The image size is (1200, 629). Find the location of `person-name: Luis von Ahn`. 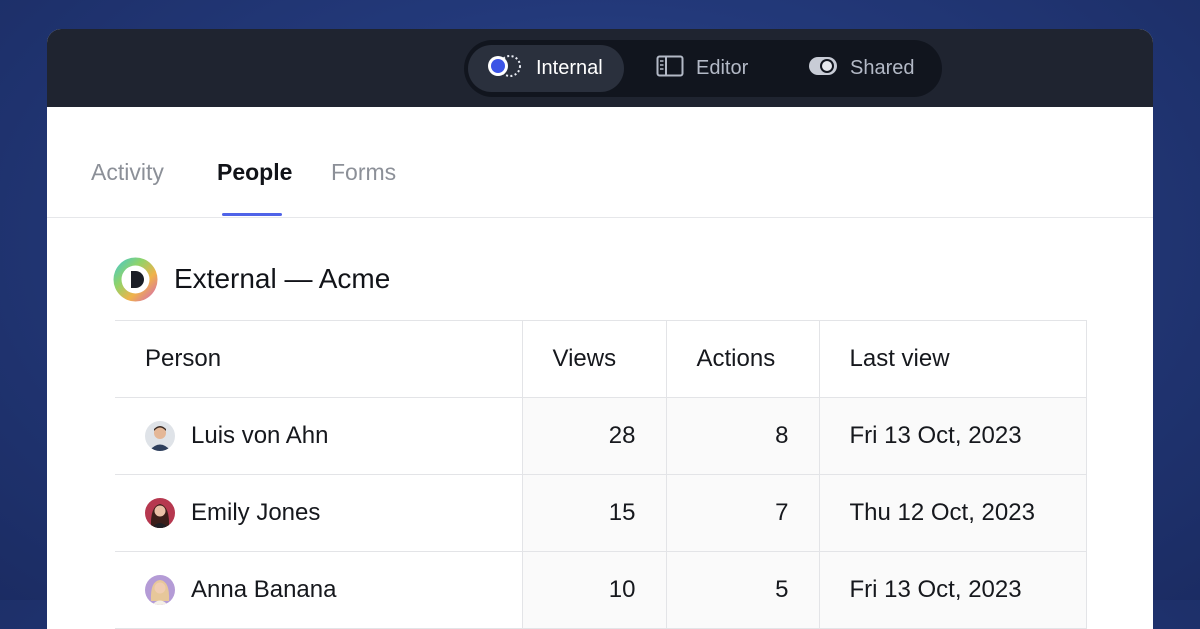

person-name: Luis von Ahn is located at coordinates (260, 435).